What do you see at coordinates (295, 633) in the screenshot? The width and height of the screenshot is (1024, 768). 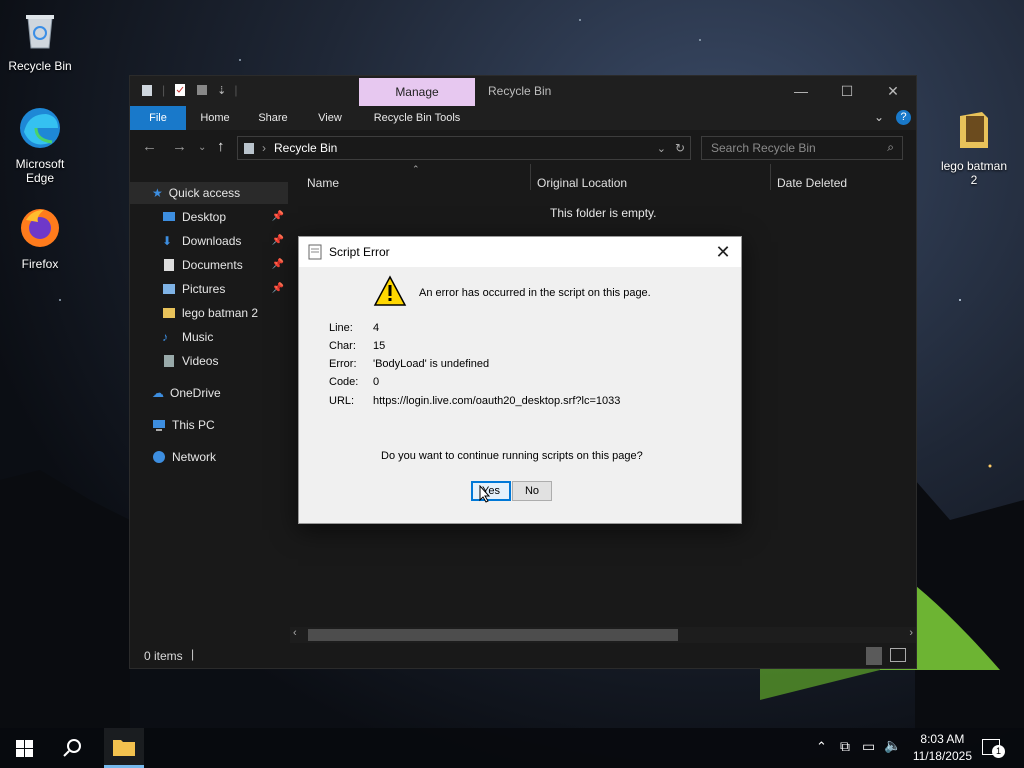 I see `scroll-left-icon: ‹` at bounding box center [295, 633].